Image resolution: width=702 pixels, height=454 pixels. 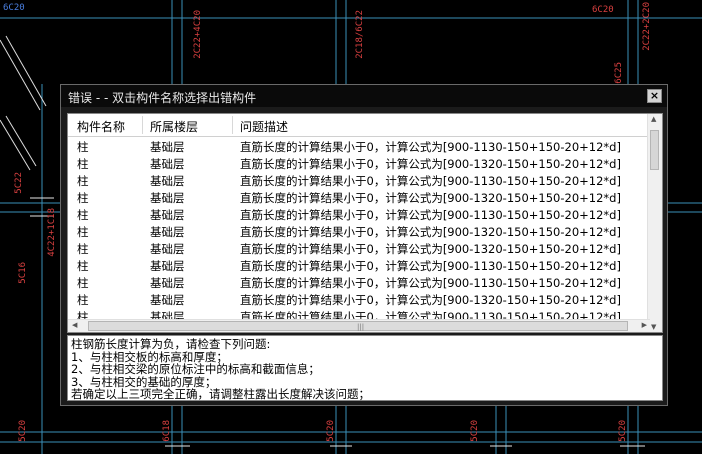 I want to click on cad-label: 5C16, so click(x=23, y=273).